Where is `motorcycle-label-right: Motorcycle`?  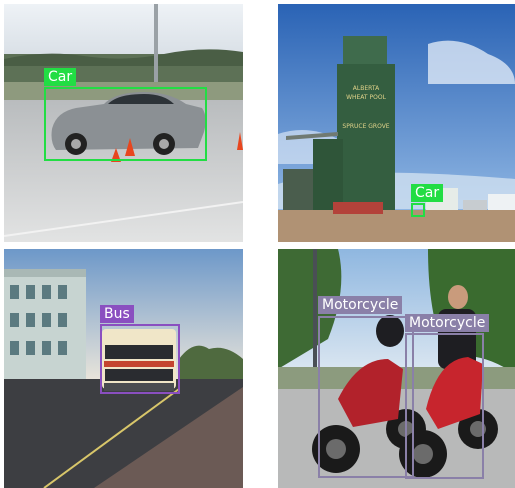
motorcycle-label-right: Motorcycle is located at coordinates (447, 323).